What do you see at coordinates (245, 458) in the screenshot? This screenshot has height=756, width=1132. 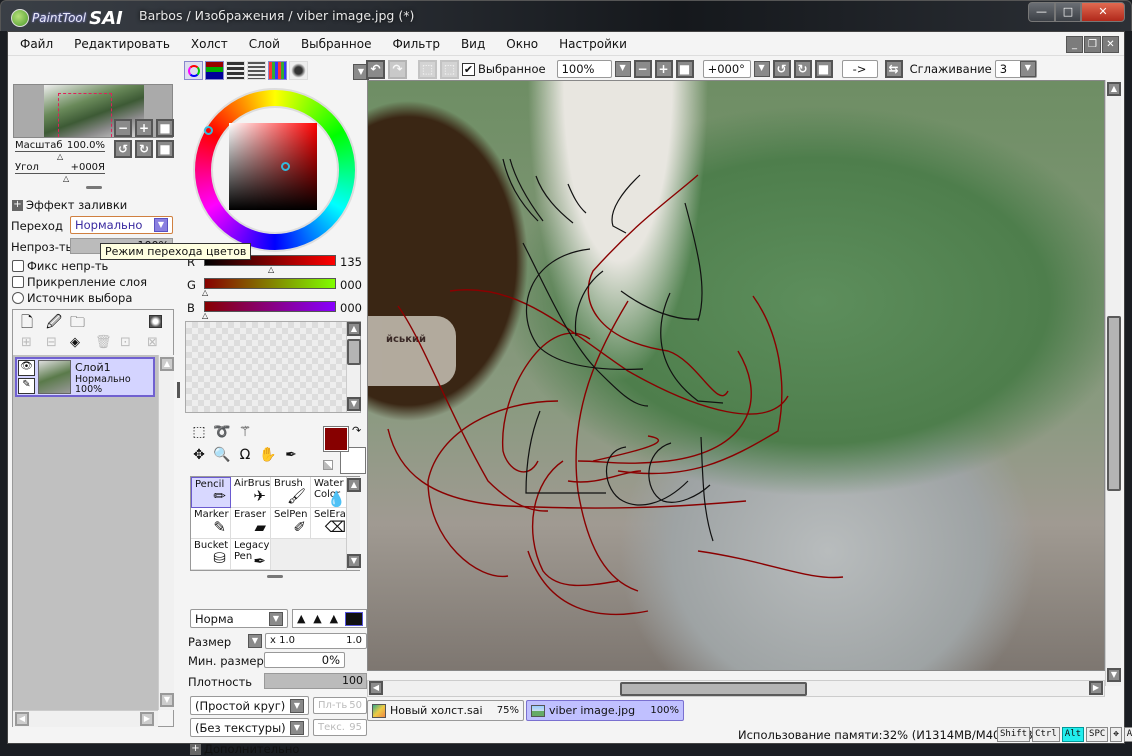 I see `rotate-tool-icon: Ω` at bounding box center [245, 458].